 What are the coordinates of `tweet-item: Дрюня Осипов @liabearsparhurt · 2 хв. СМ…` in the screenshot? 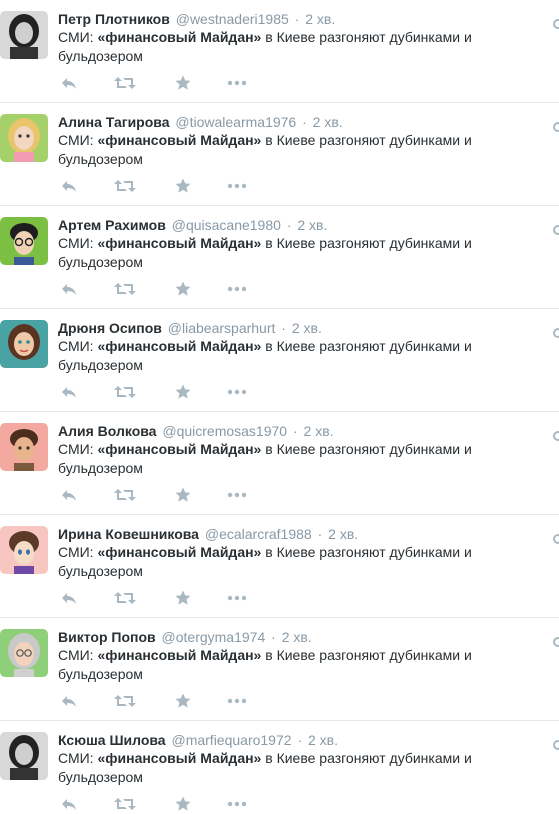 It's located at (279, 360).